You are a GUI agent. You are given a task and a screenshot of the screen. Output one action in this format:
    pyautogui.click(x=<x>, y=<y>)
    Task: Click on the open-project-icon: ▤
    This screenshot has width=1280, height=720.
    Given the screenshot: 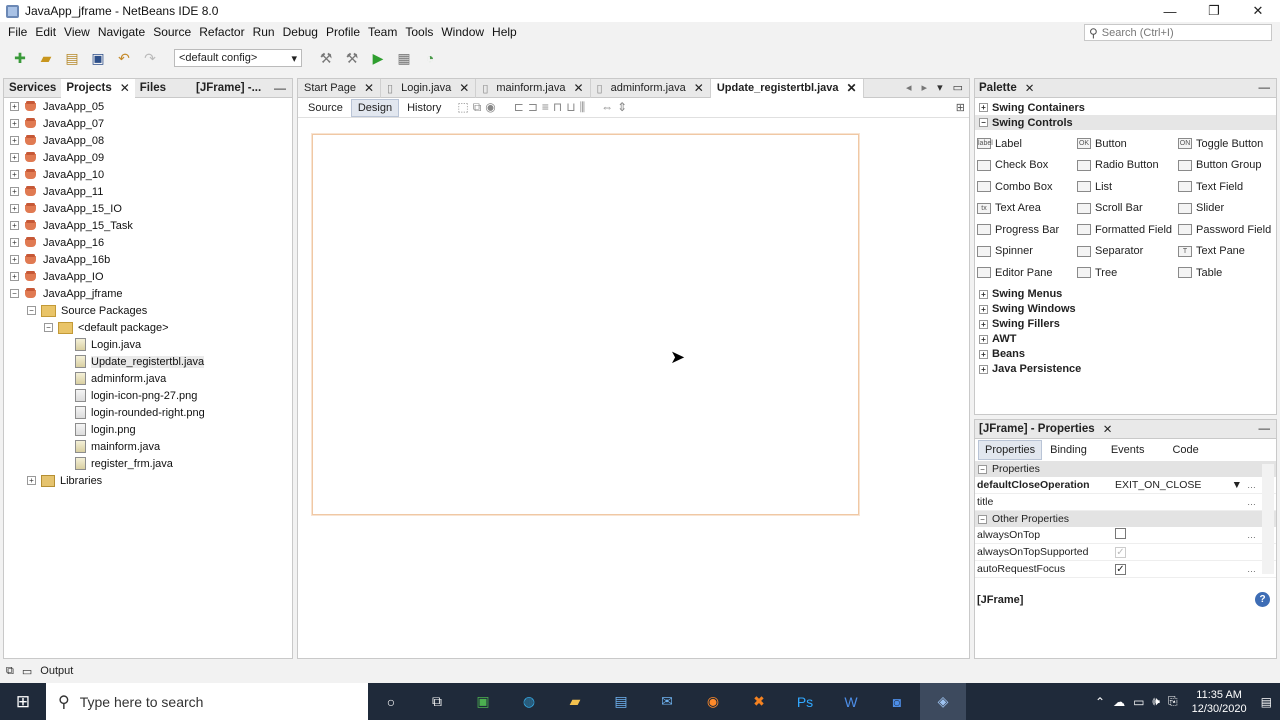 What is the action you would take?
    pyautogui.click(x=72, y=58)
    